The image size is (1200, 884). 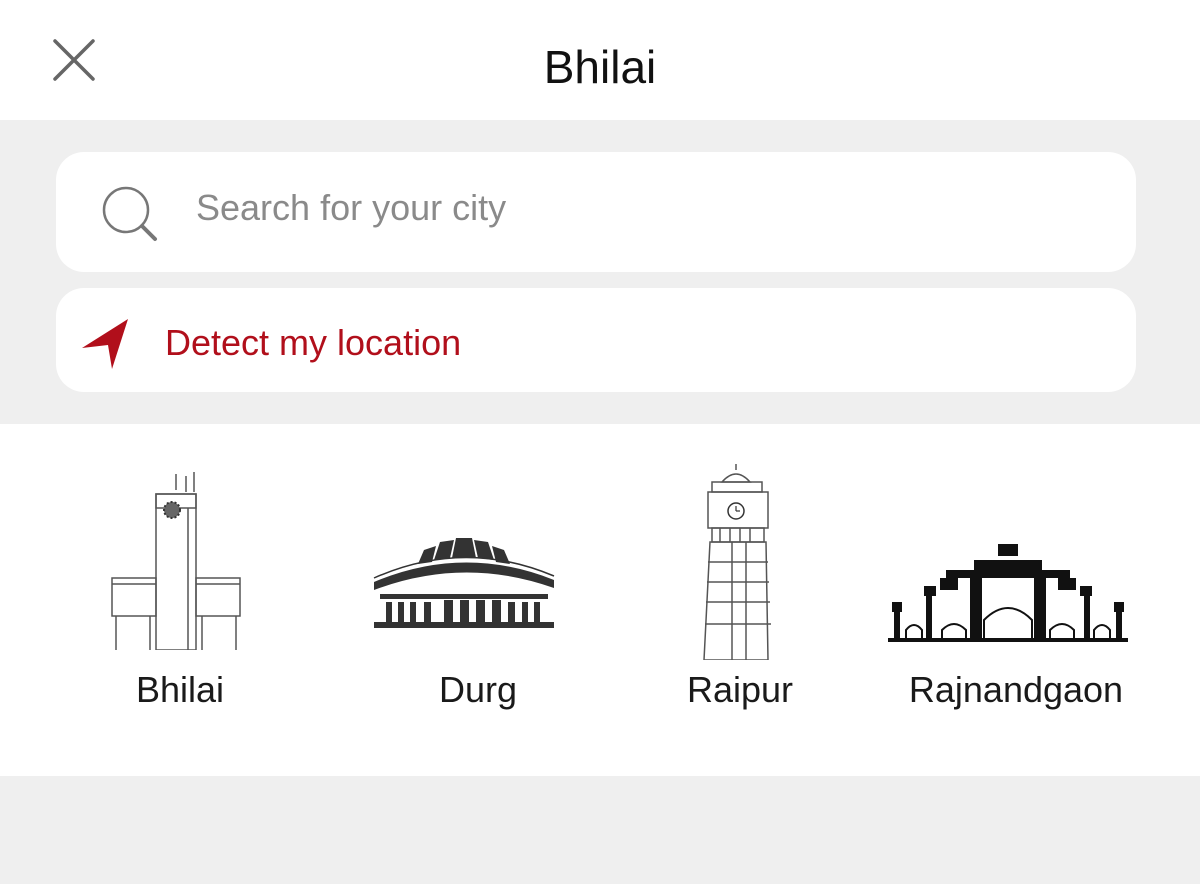 What do you see at coordinates (600, 60) in the screenshot?
I see `header-bar` at bounding box center [600, 60].